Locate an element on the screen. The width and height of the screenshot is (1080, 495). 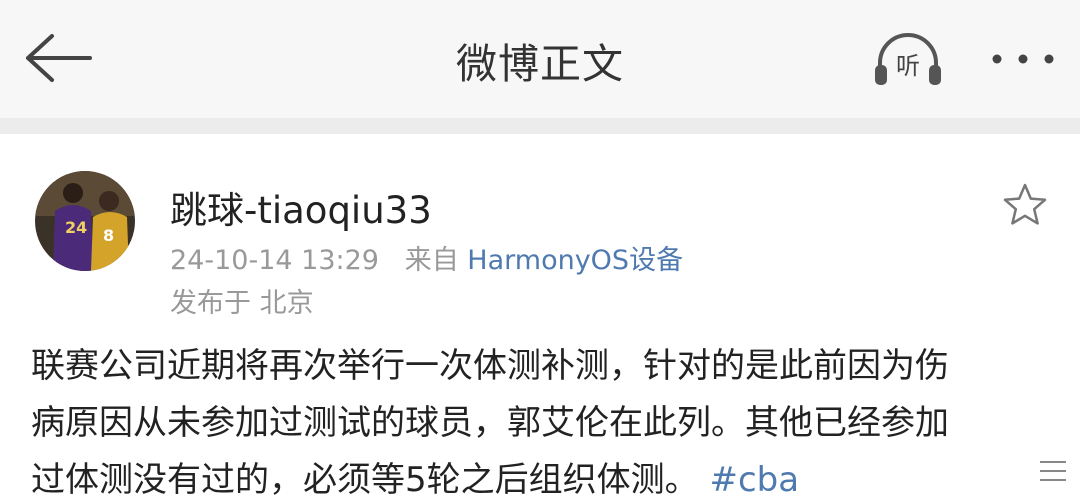
source-prefix: 来自 is located at coordinates (431, 260).